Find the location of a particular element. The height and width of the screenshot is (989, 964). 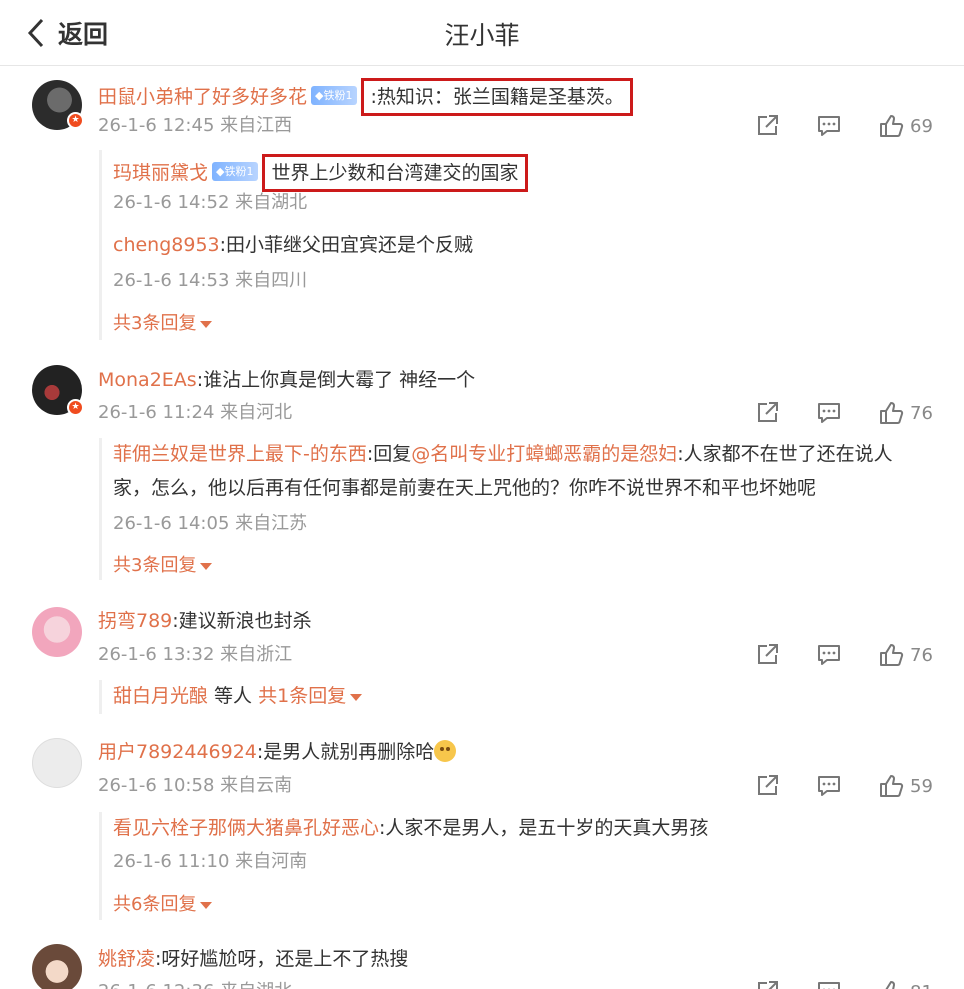

comment-meta: 26-1-6 12:36 来自湖北 is located at coordinates (195, 984).